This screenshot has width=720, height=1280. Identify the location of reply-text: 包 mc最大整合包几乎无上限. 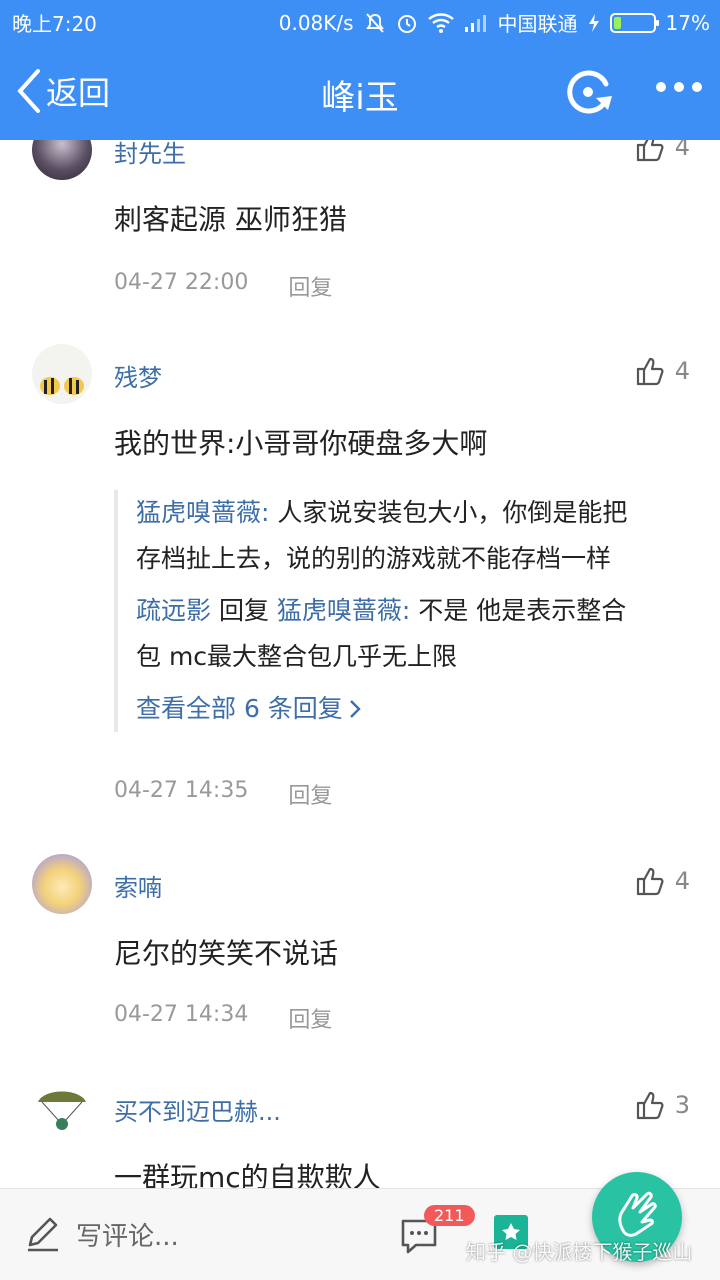
(297, 656).